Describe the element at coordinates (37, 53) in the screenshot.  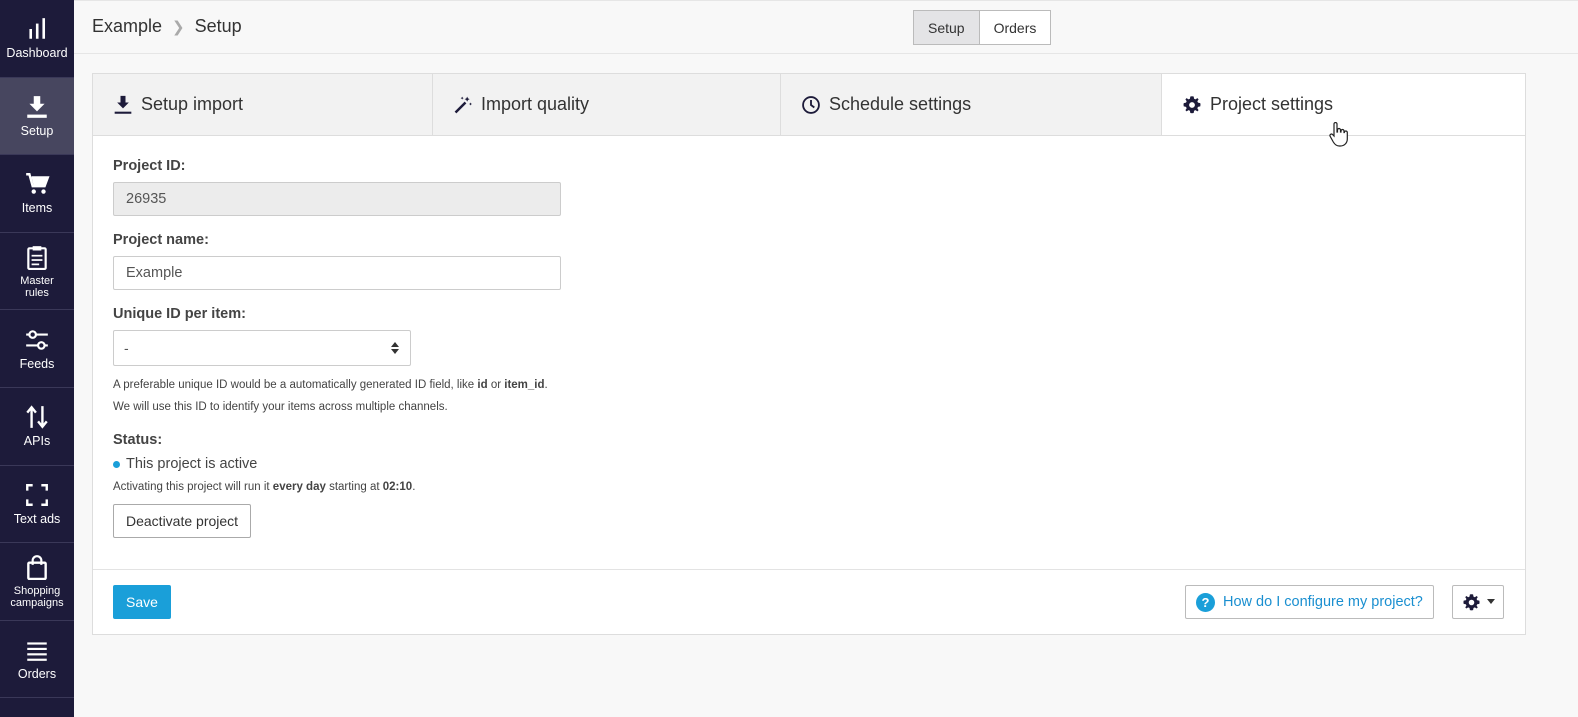
I see `sidebar-item-label: Dashboard` at that location.